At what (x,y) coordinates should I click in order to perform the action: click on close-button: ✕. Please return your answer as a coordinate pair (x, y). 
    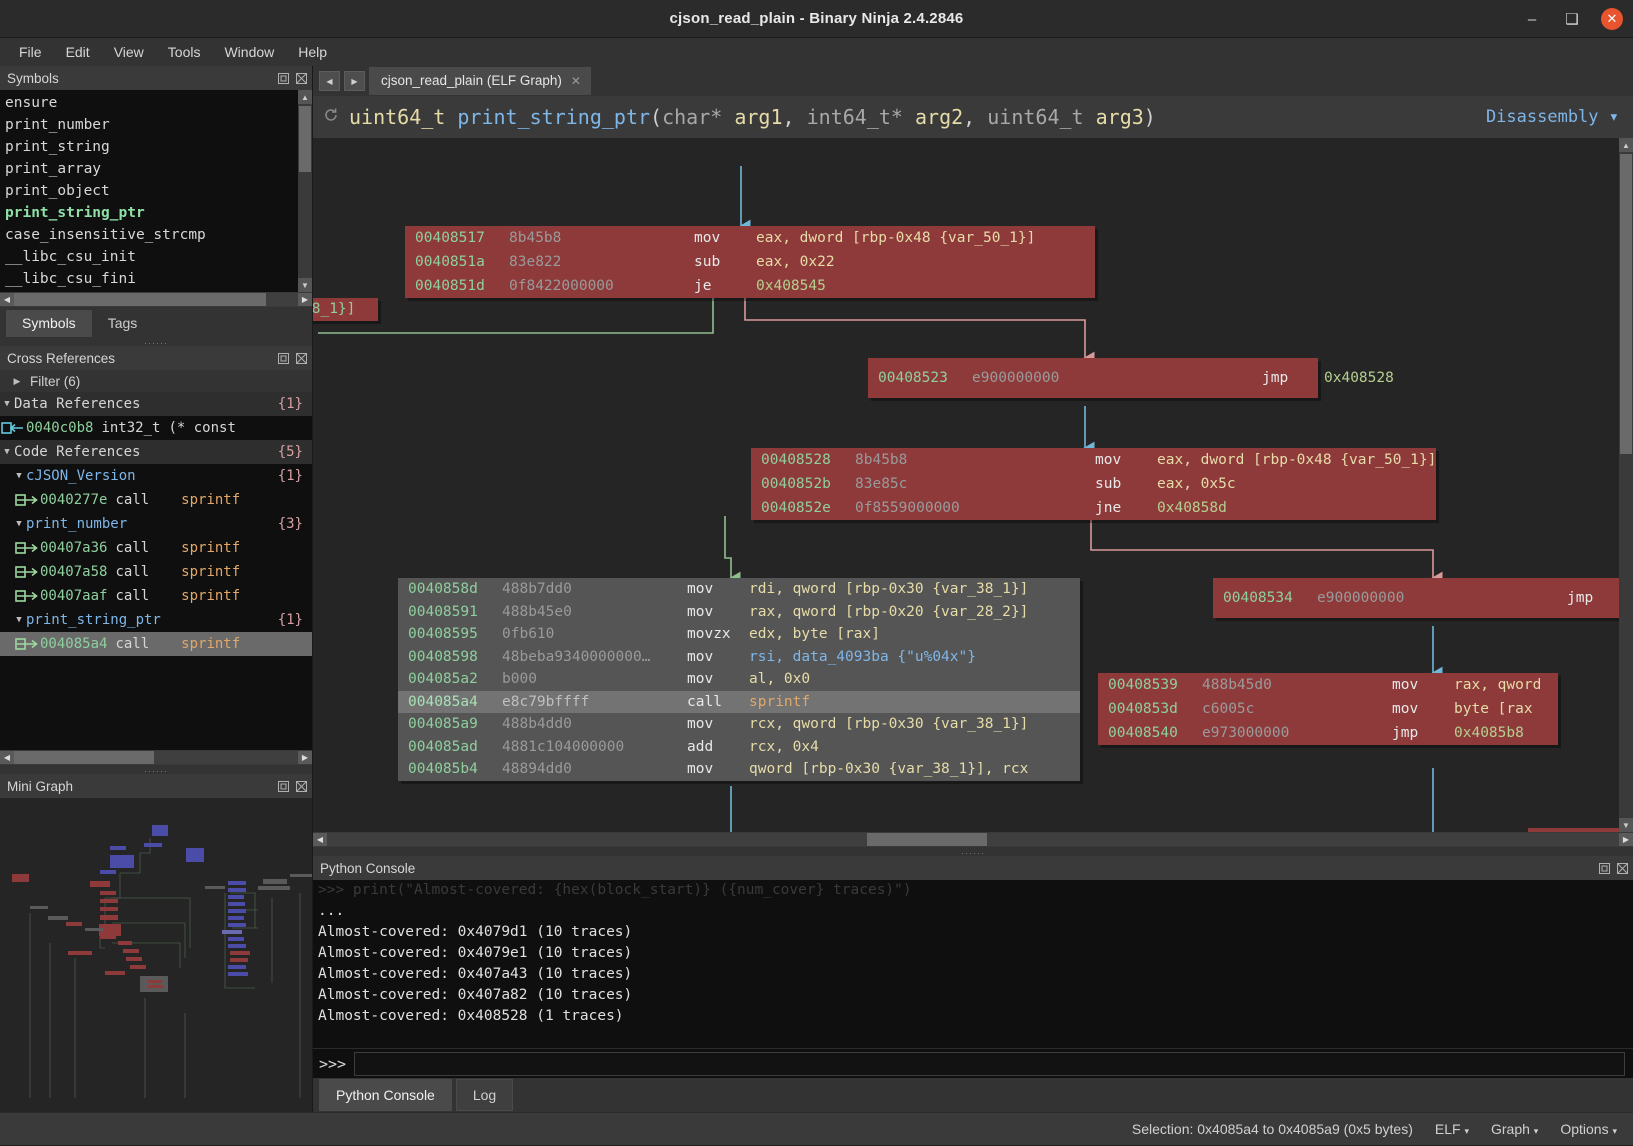
    Looking at the image, I should click on (1612, 19).